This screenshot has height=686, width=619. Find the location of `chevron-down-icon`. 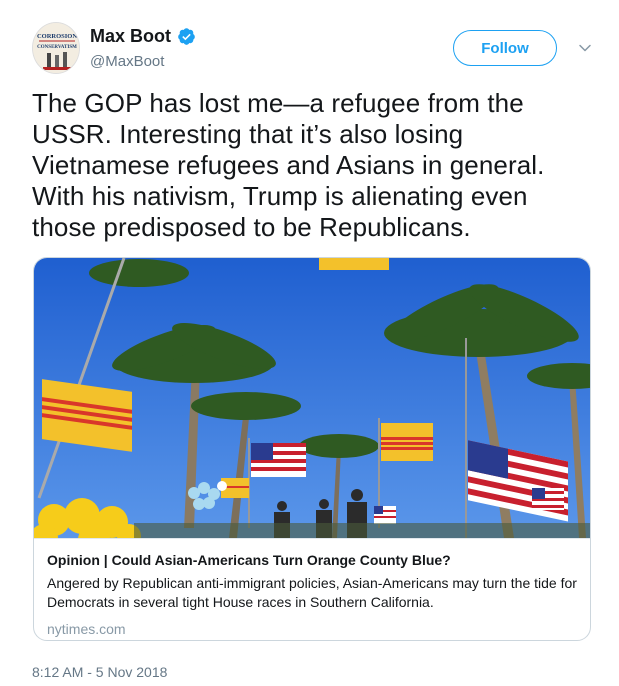

chevron-down-icon is located at coordinates (585, 48).